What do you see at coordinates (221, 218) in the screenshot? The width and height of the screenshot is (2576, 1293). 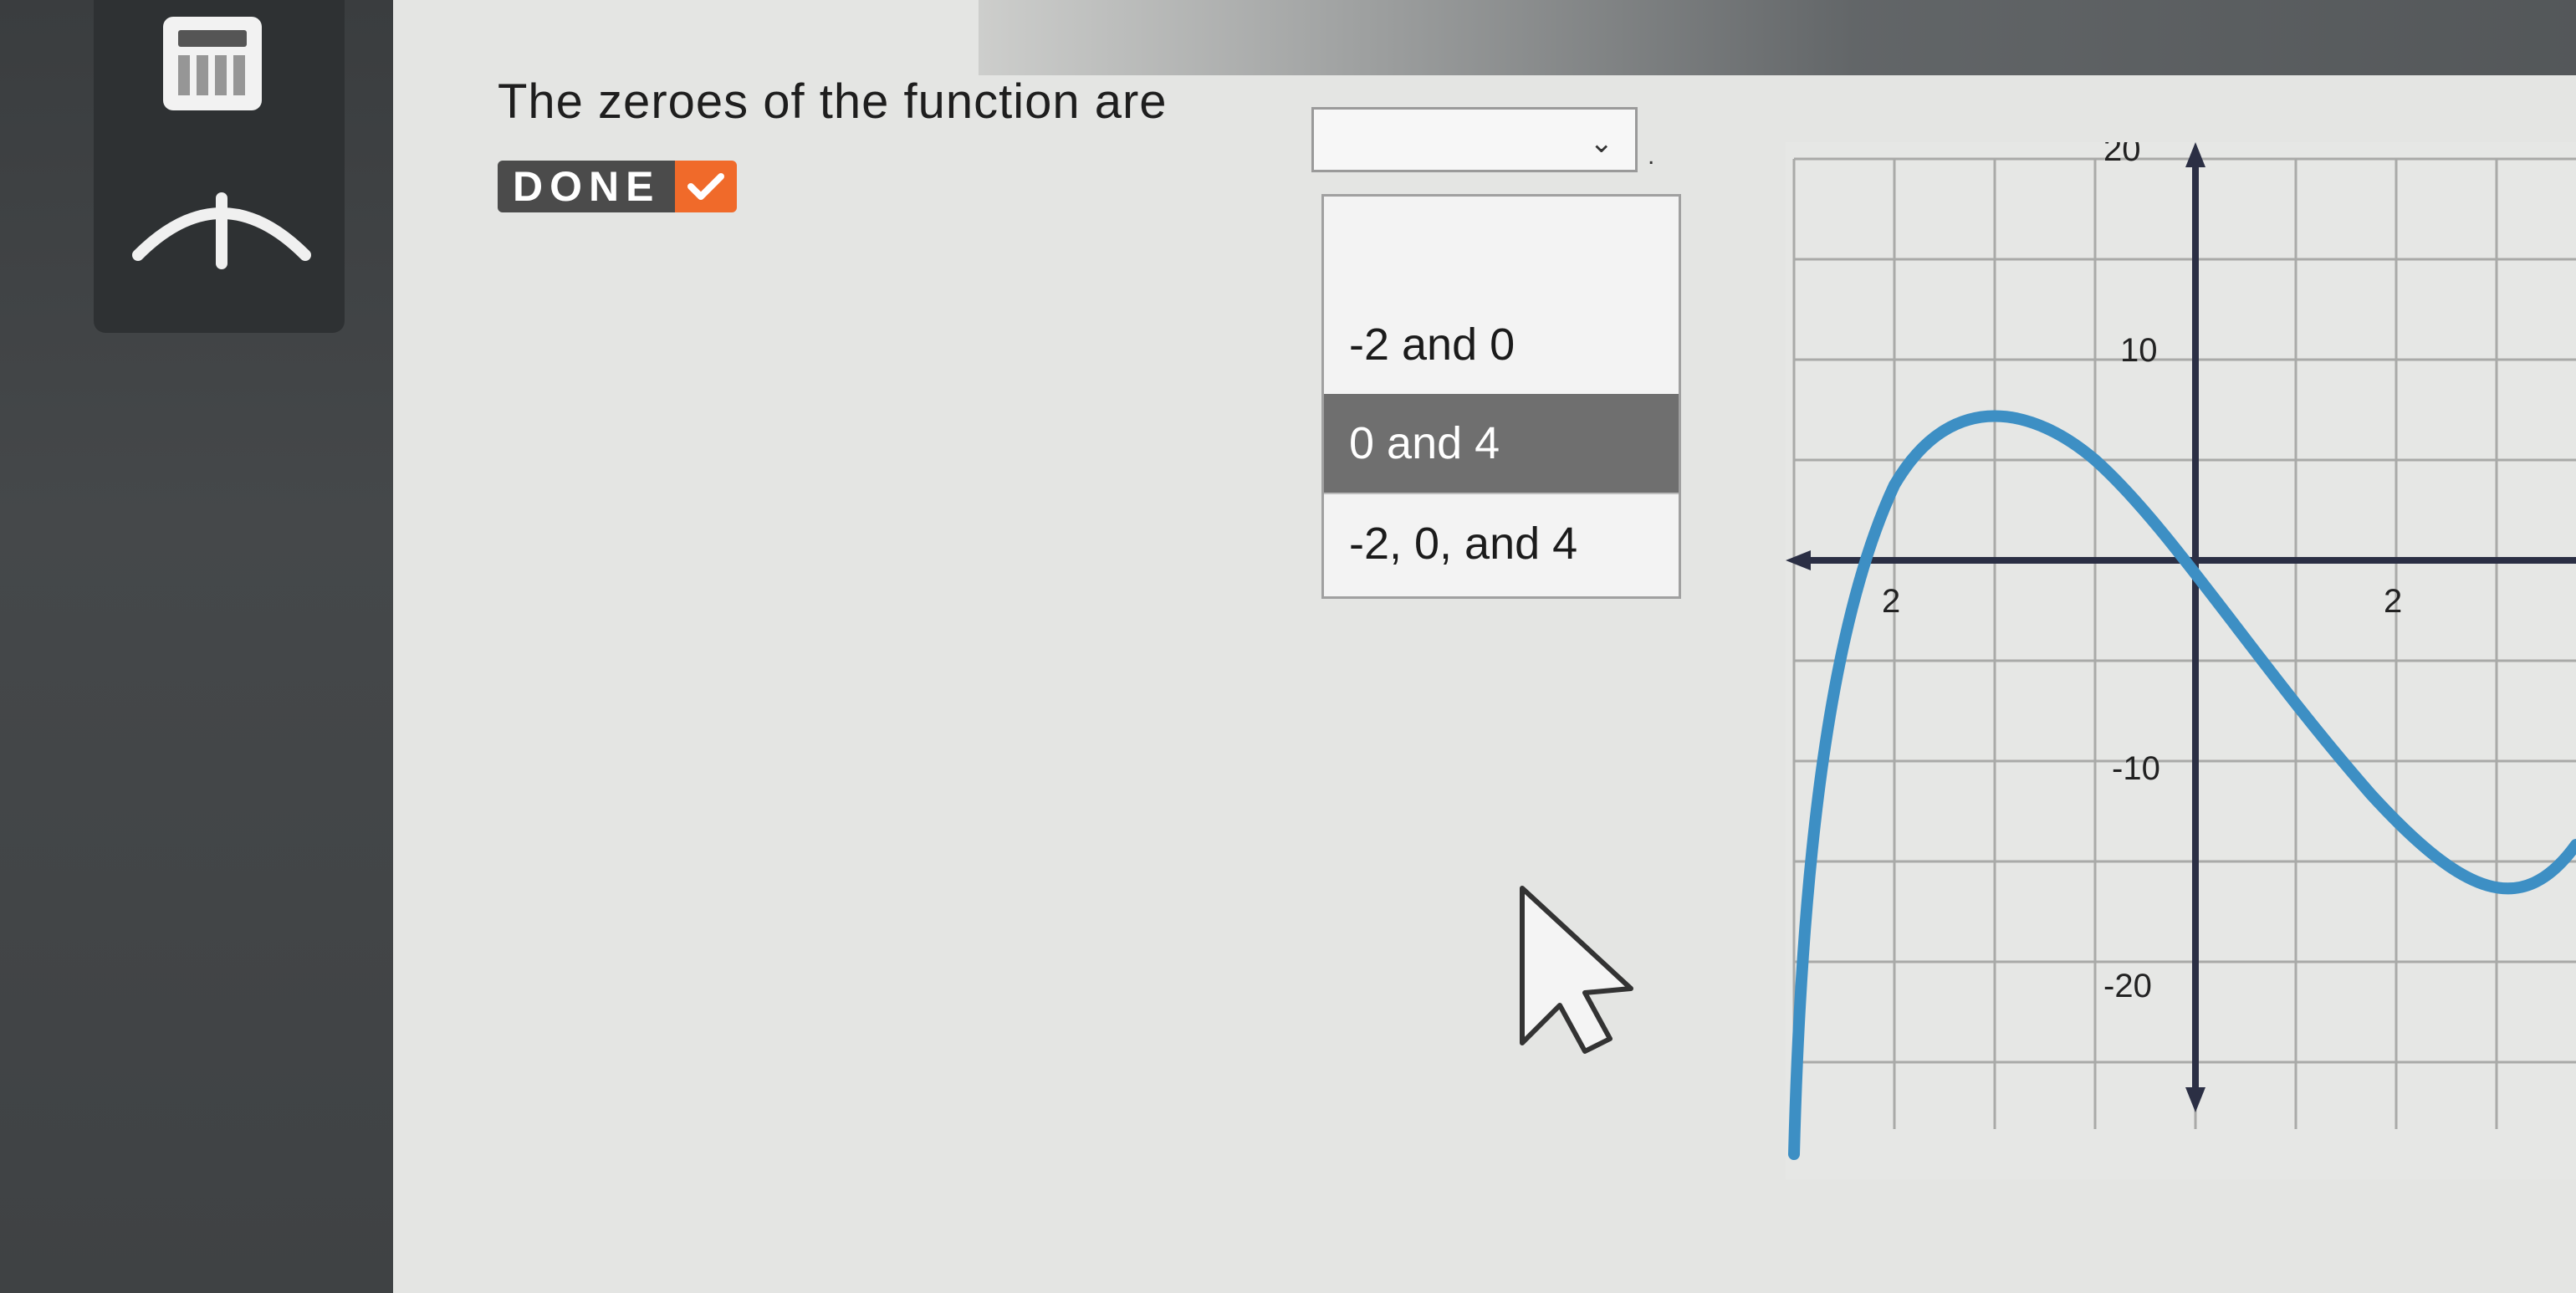 I see `collapse-arrow-icon` at bounding box center [221, 218].